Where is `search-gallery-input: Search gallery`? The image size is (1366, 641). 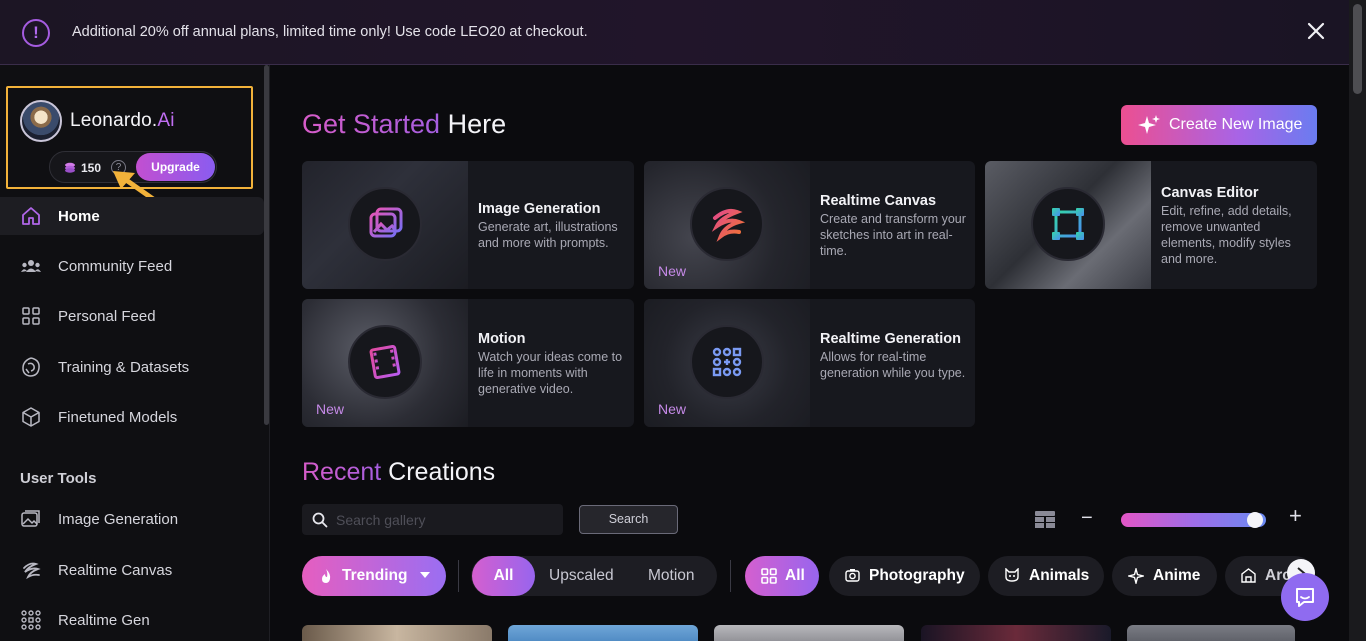
search-gallery-input: Search gallery is located at coordinates (432, 519).